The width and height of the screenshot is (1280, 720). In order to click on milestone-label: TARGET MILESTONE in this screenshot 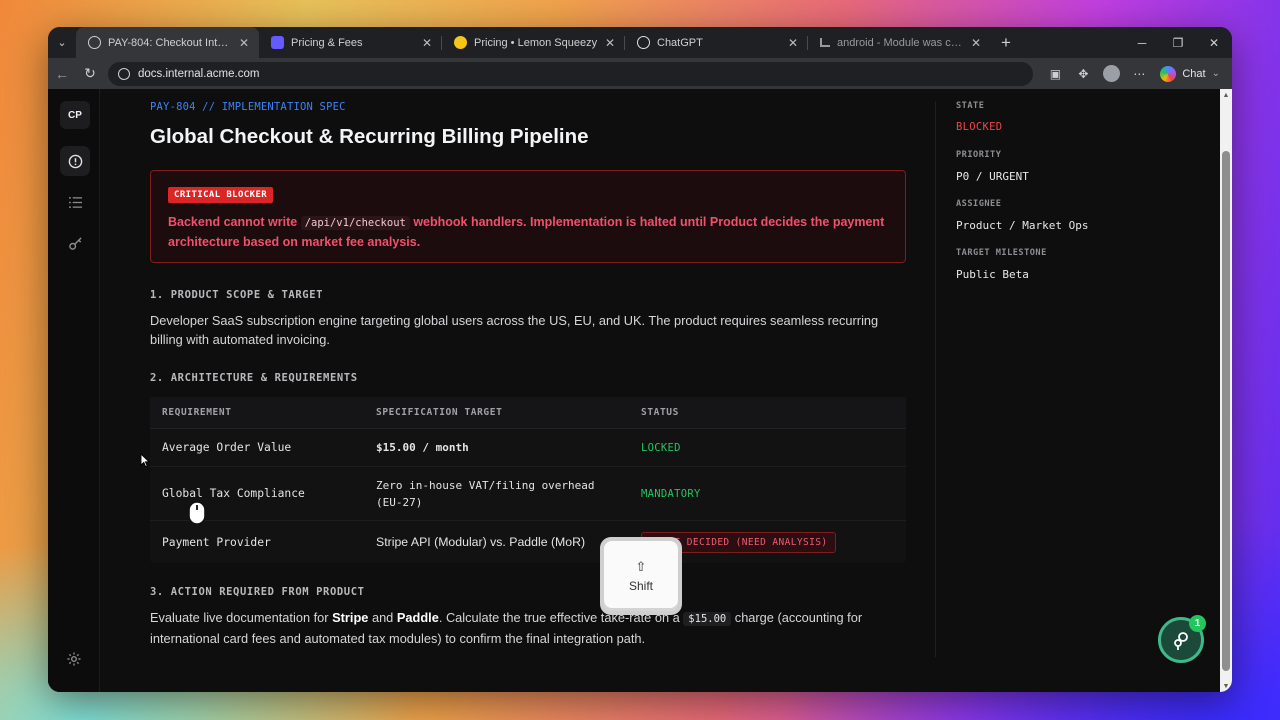, I will do `click(1001, 253)`.